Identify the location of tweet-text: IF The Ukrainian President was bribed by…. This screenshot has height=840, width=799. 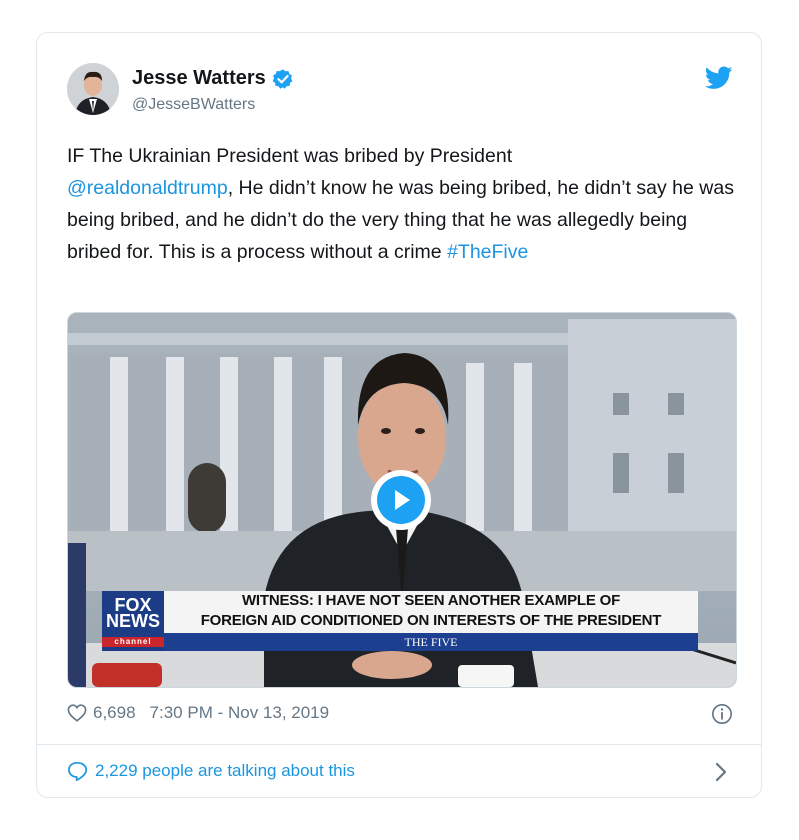
(402, 204).